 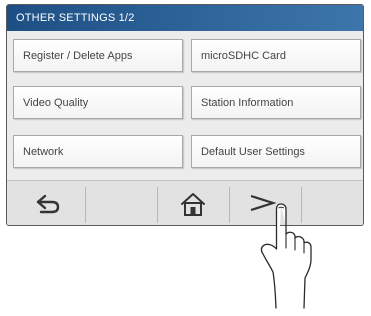 I want to click on microsdhc-card-label: microSDHC Card, so click(x=243, y=56).